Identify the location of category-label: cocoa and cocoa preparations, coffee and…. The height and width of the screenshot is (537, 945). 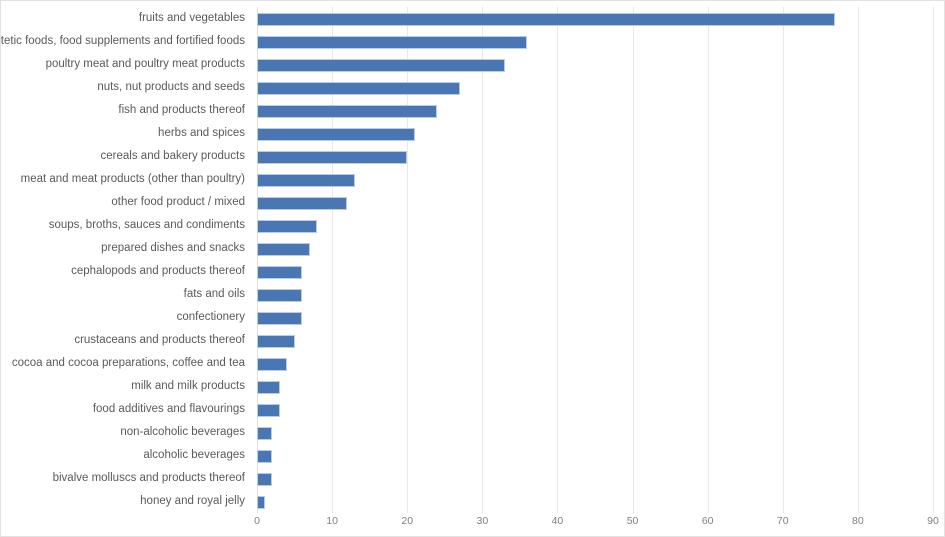
(128, 363).